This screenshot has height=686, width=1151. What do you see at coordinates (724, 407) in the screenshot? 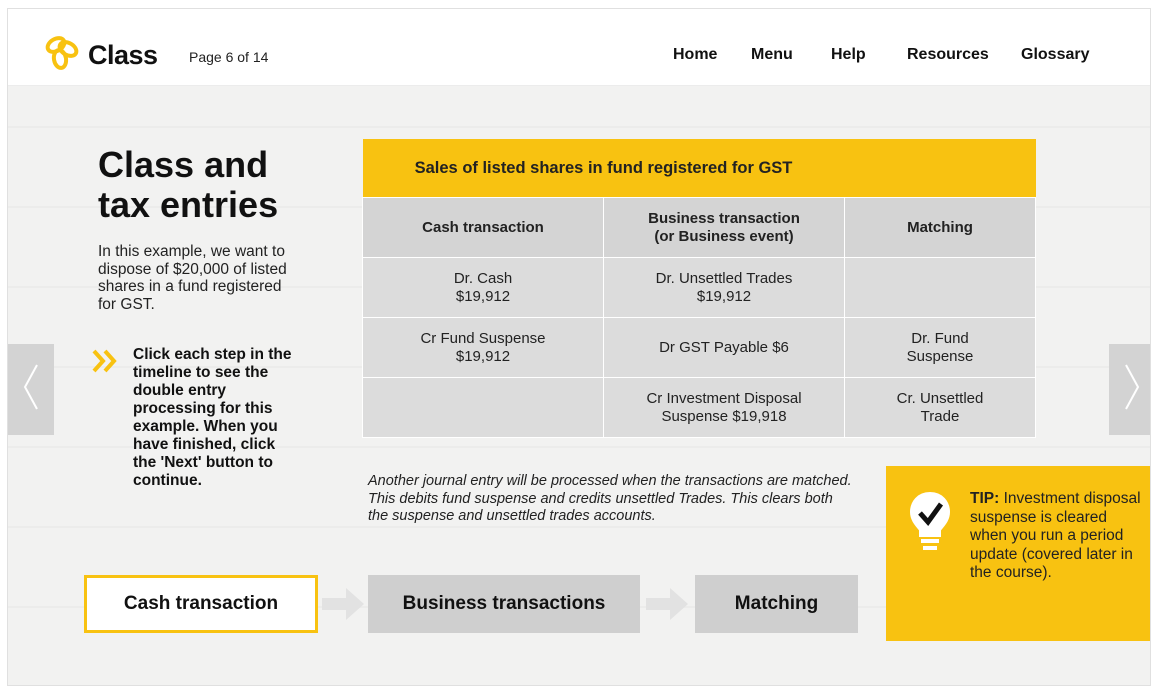
I see `cell-business: Cr Investment Disposal Suspense $19,918` at bounding box center [724, 407].